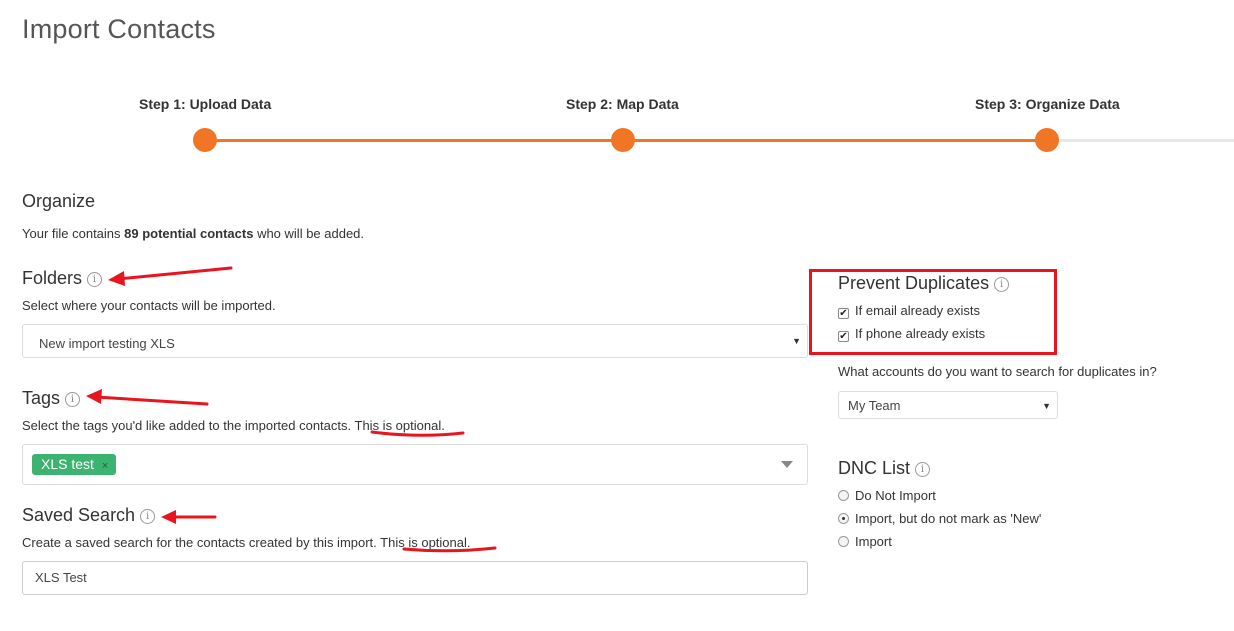 This screenshot has height=631, width=1234. What do you see at coordinates (843, 541) in the screenshot?
I see `dnc-radio-import` at bounding box center [843, 541].